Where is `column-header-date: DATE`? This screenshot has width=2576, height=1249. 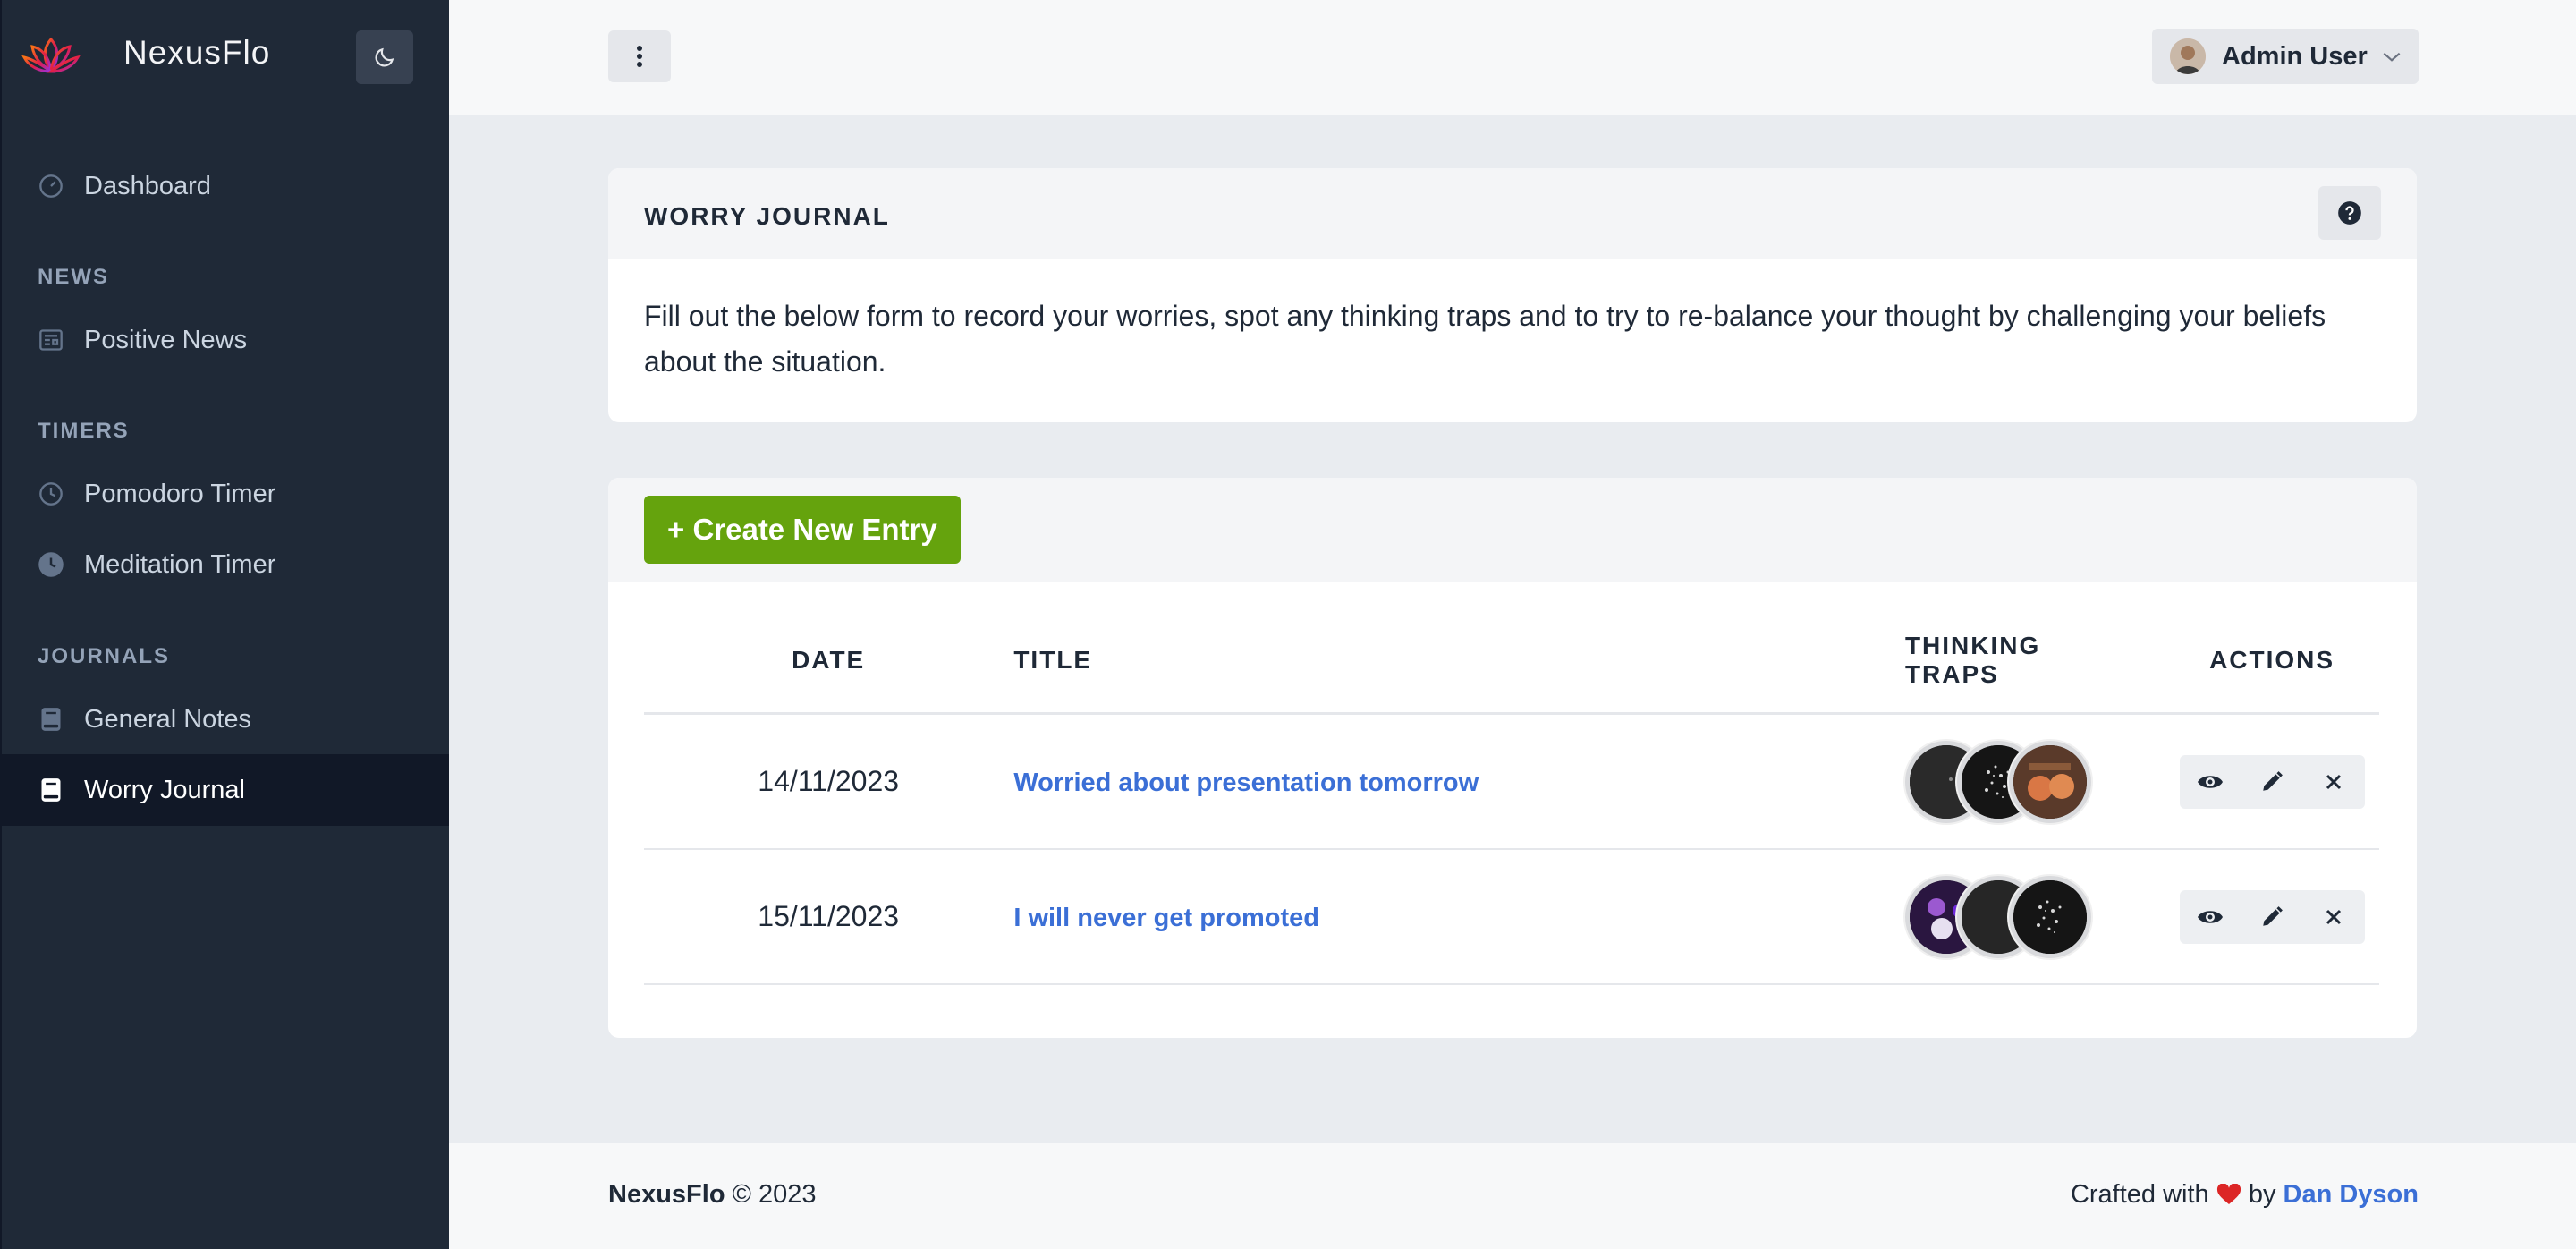
column-header-date: DATE is located at coordinates (828, 661).